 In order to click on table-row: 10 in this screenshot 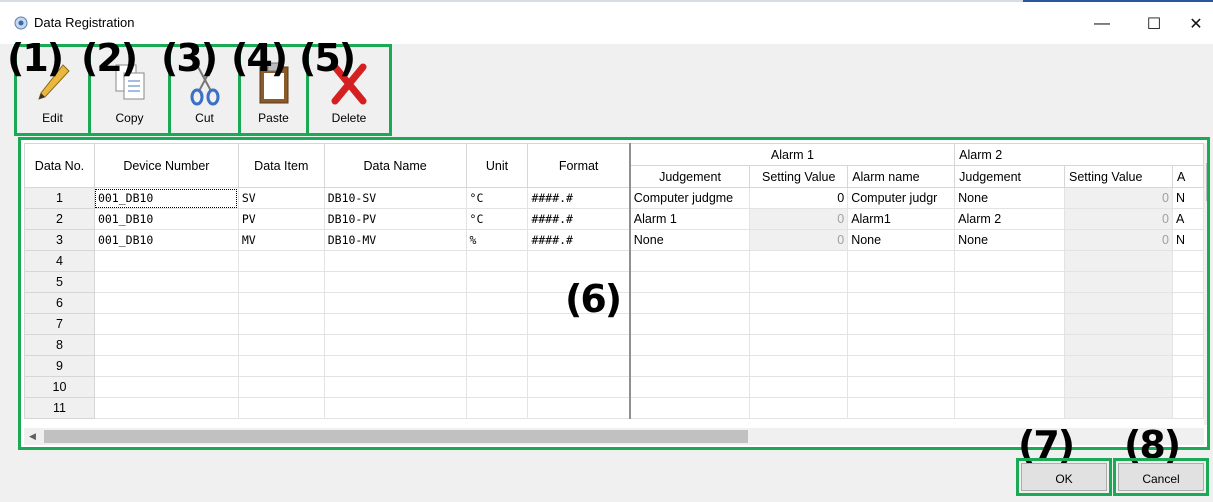, I will do `click(614, 387)`.